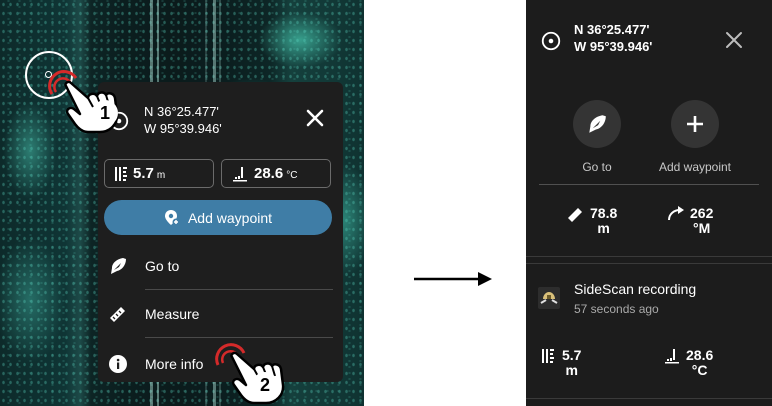 This screenshot has height=406, width=772. Describe the element at coordinates (183, 120) in the screenshot. I see `popup-coordinates: N 36°25.477' W 95°39.946'` at that location.